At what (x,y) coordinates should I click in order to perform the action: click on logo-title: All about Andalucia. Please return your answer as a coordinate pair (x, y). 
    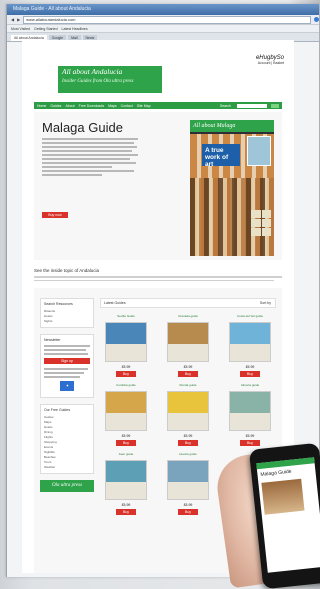
    Looking at the image, I should click on (92, 71).